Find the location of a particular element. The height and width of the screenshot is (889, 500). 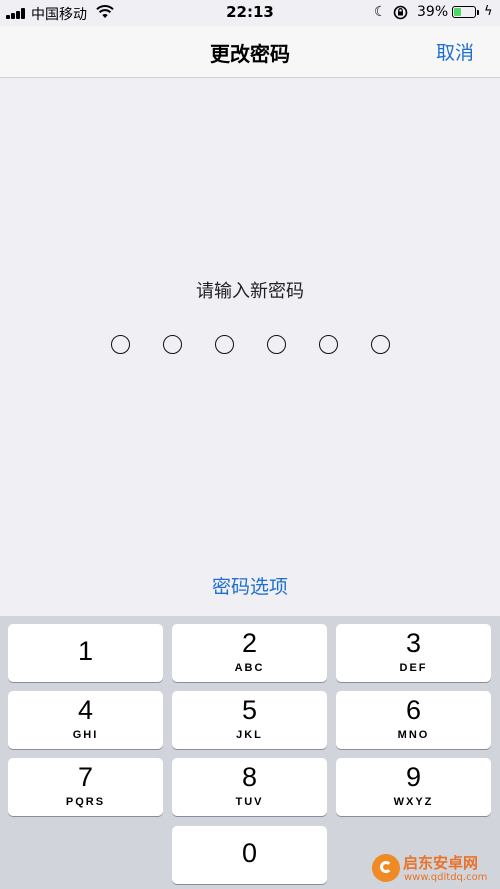

key-9: 9 WXYZ is located at coordinates (413, 787).